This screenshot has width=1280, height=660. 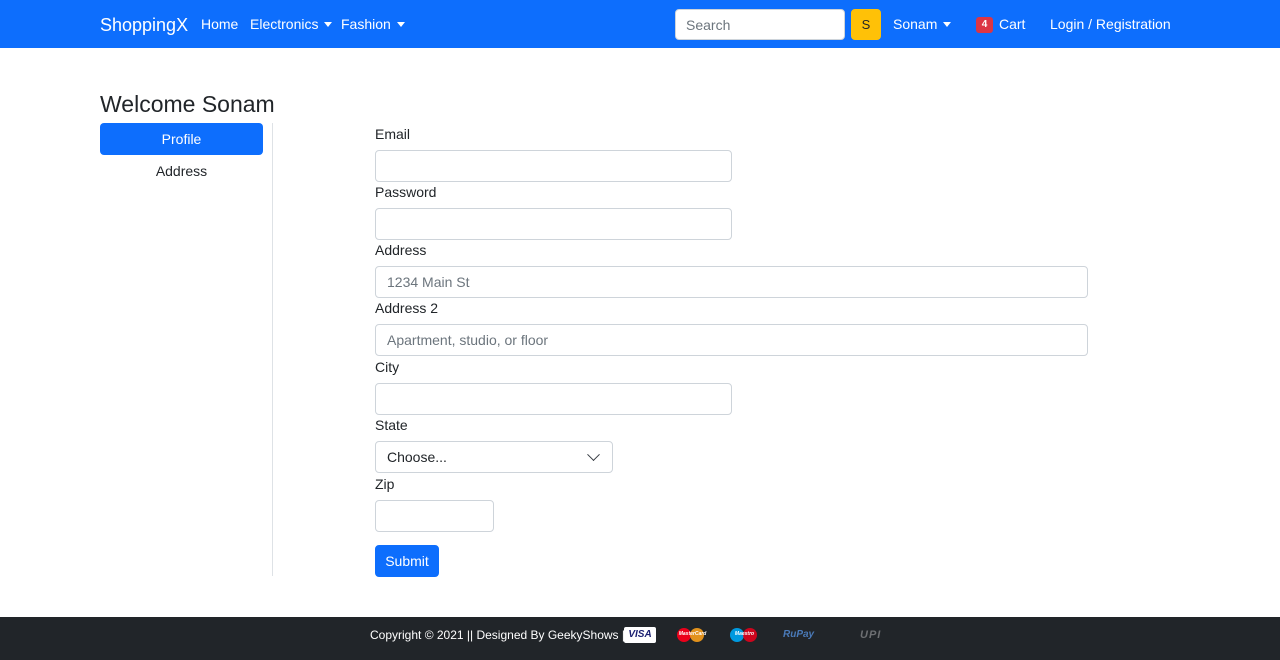 What do you see at coordinates (866, 24) in the screenshot?
I see `search-button: S` at bounding box center [866, 24].